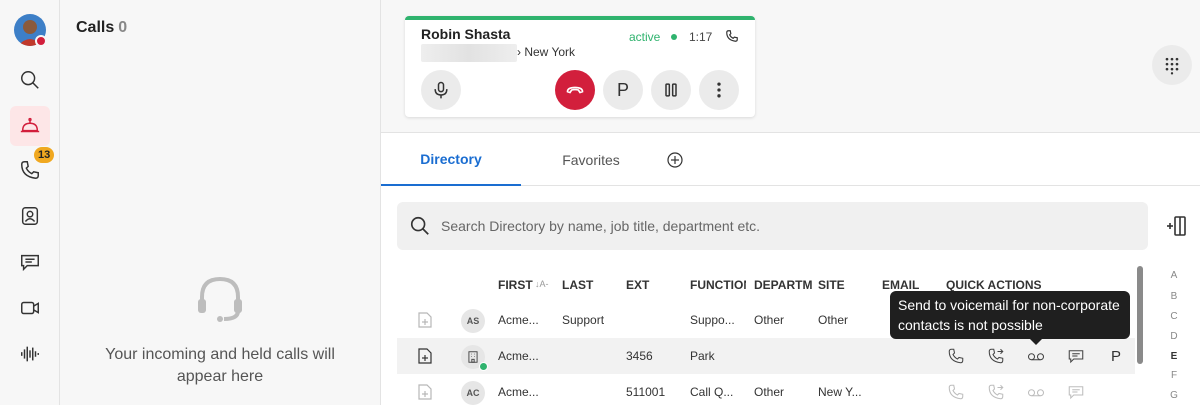 The width and height of the screenshot is (1200, 405). What do you see at coordinates (466, 34) in the screenshot?
I see `caller-name: Robin Shasta` at bounding box center [466, 34].